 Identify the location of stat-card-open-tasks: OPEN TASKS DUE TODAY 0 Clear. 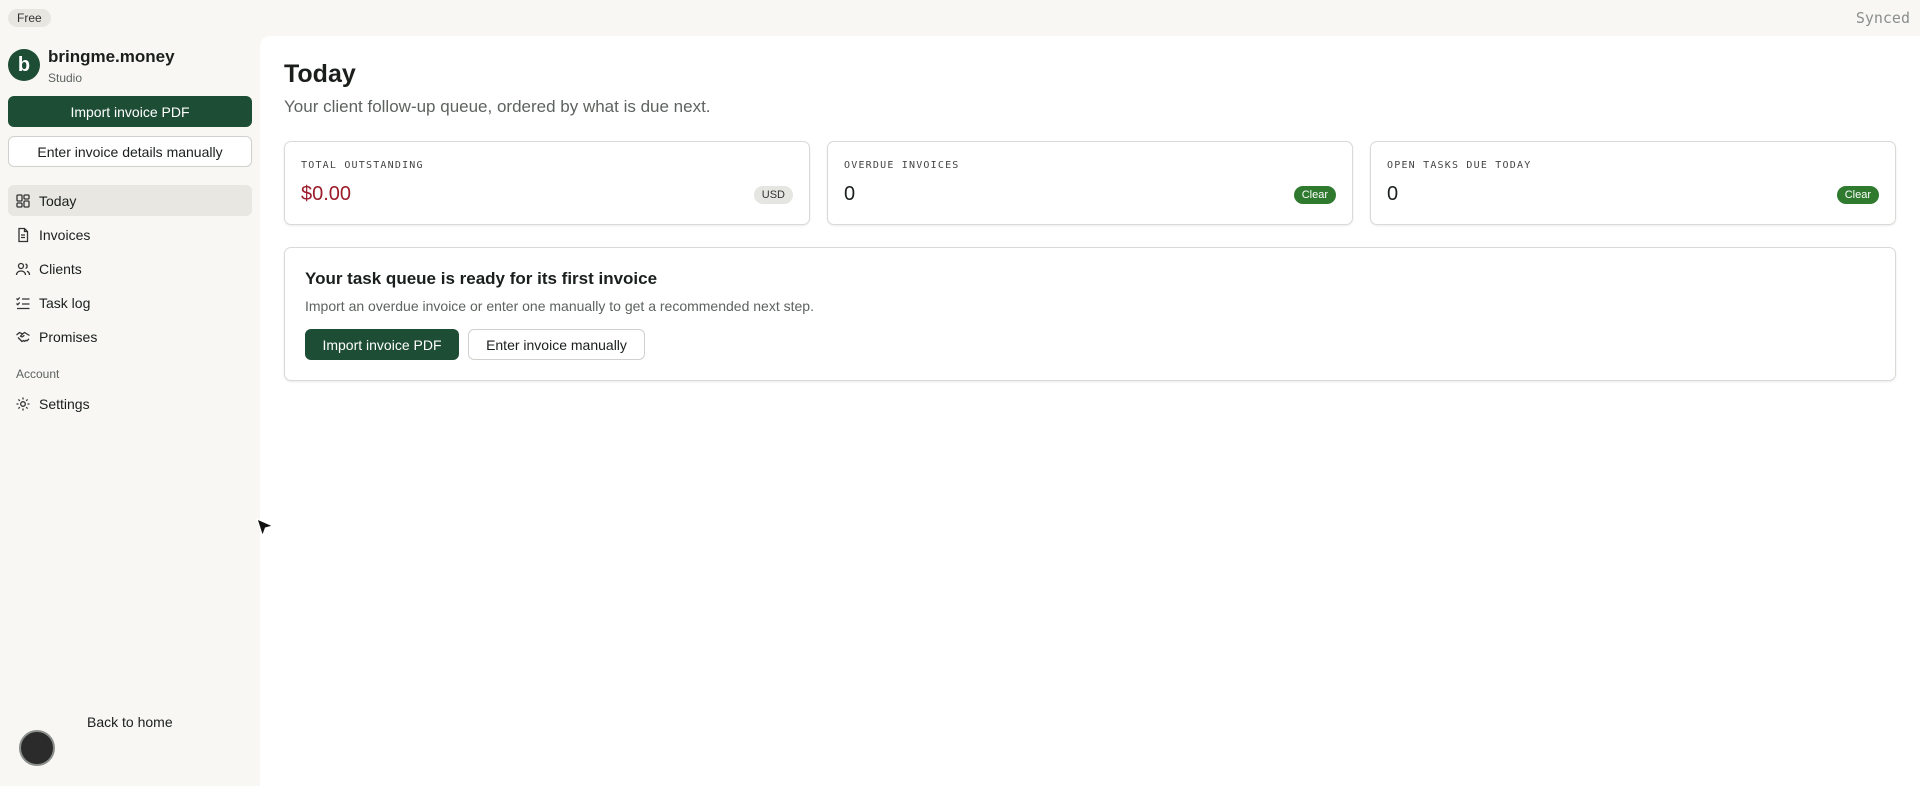
(1633, 183).